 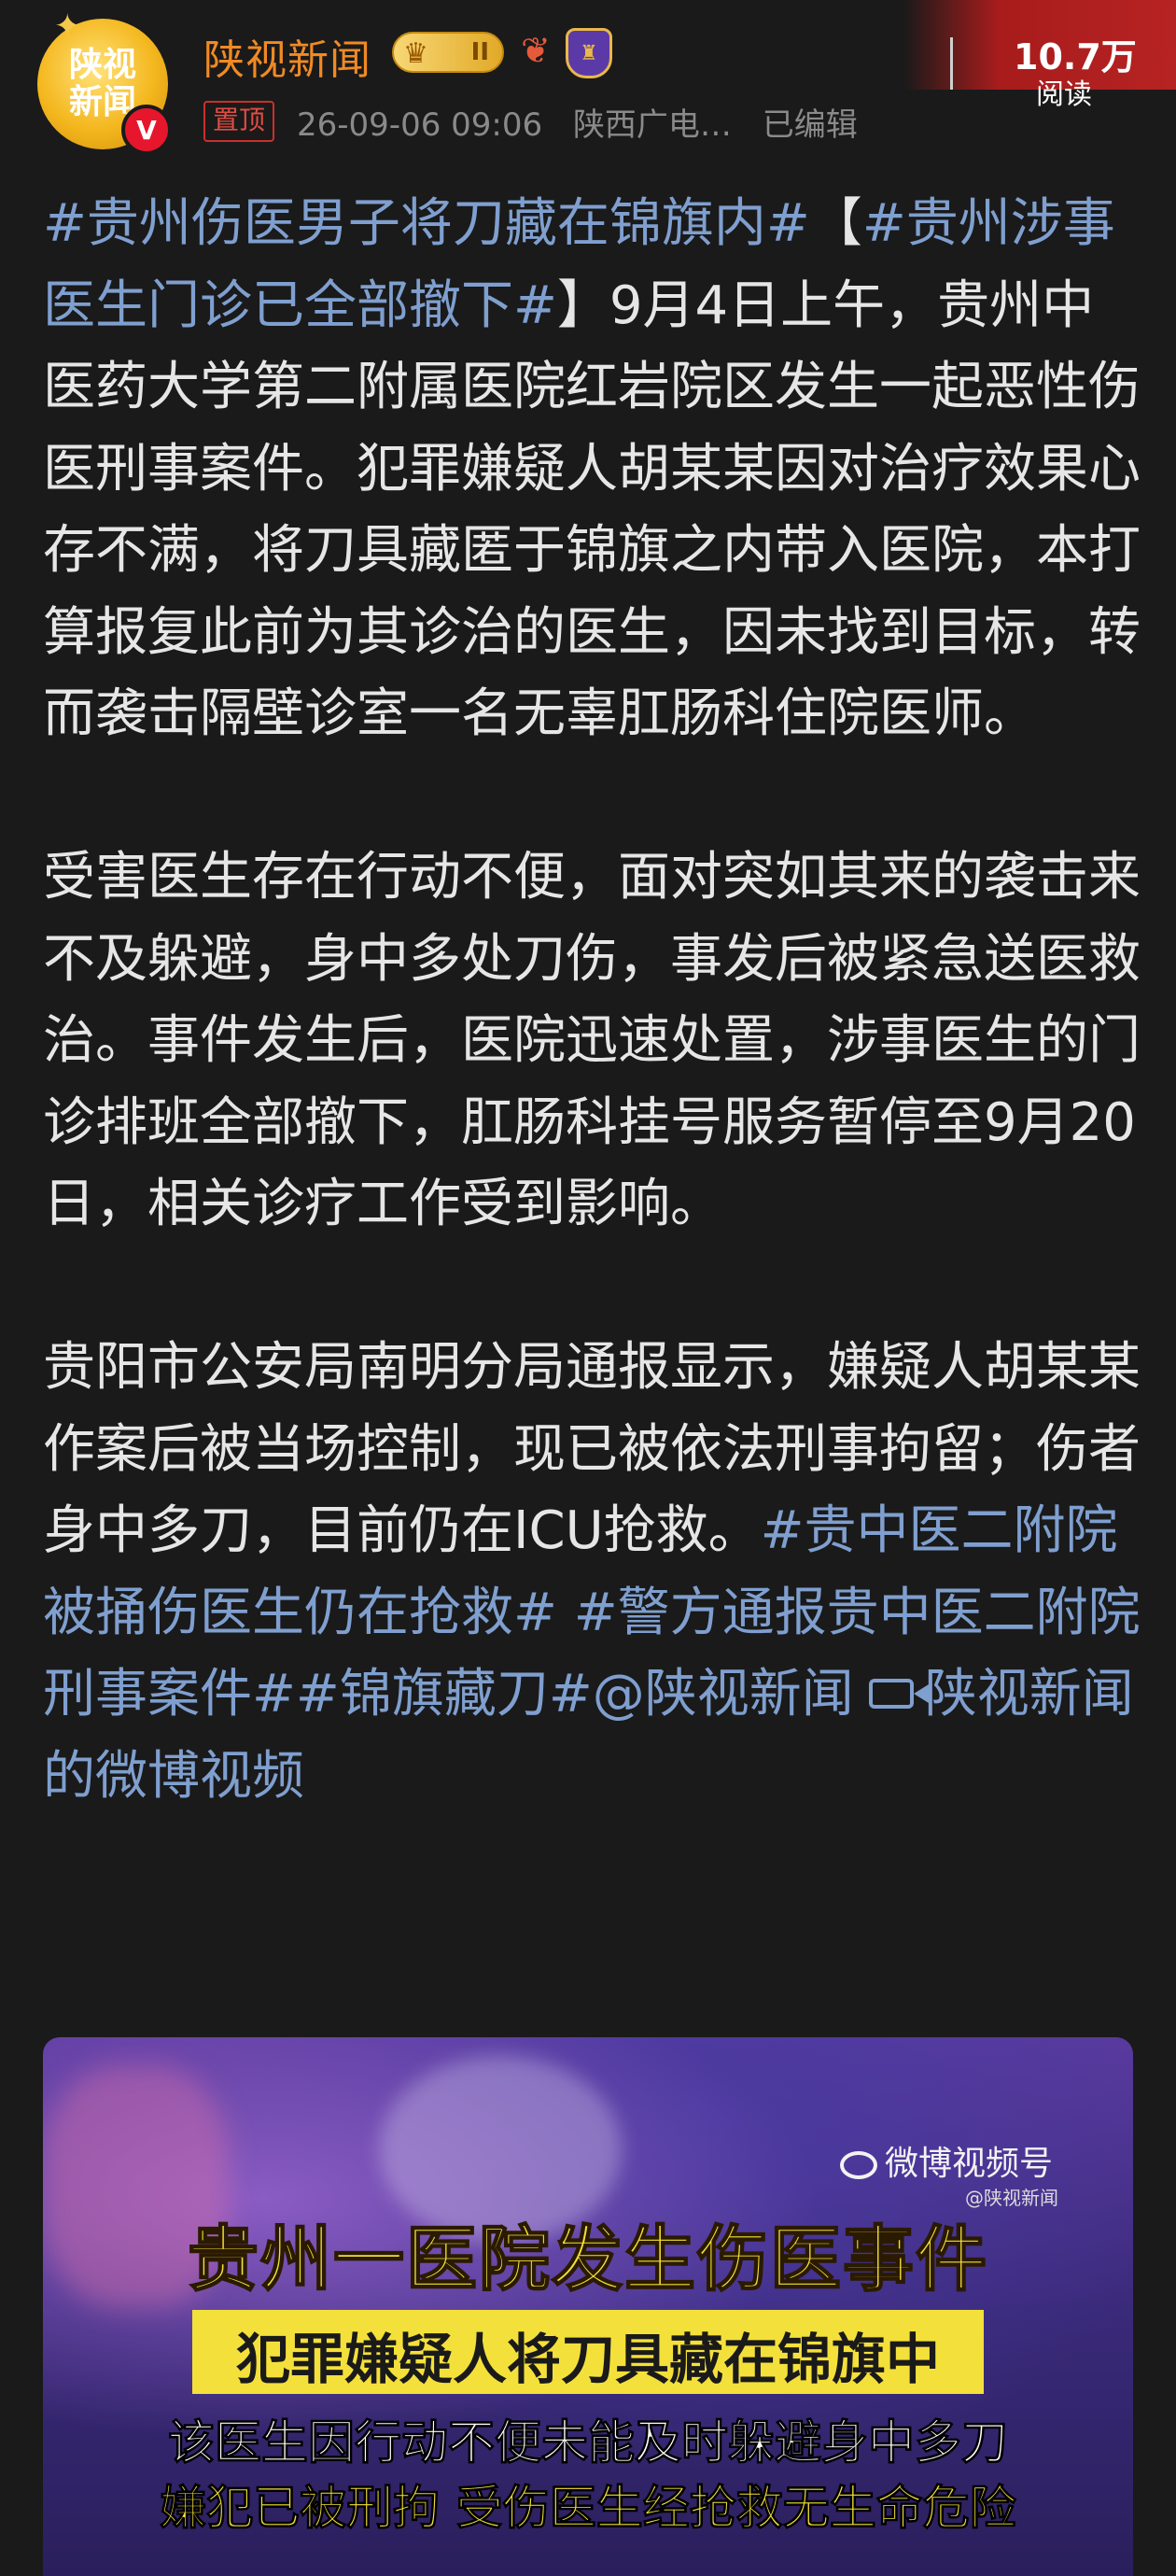 What do you see at coordinates (67, 26) in the screenshot?
I see `avatar-decoration-icon: ✦` at bounding box center [67, 26].